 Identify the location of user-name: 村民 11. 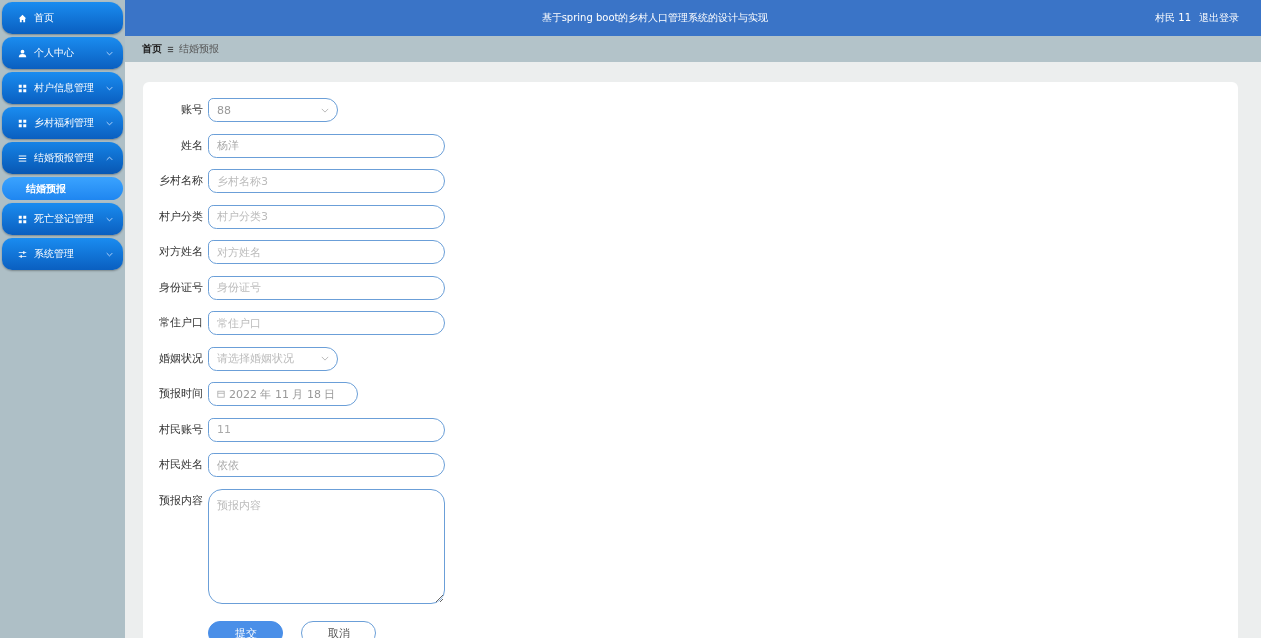
(1173, 18).